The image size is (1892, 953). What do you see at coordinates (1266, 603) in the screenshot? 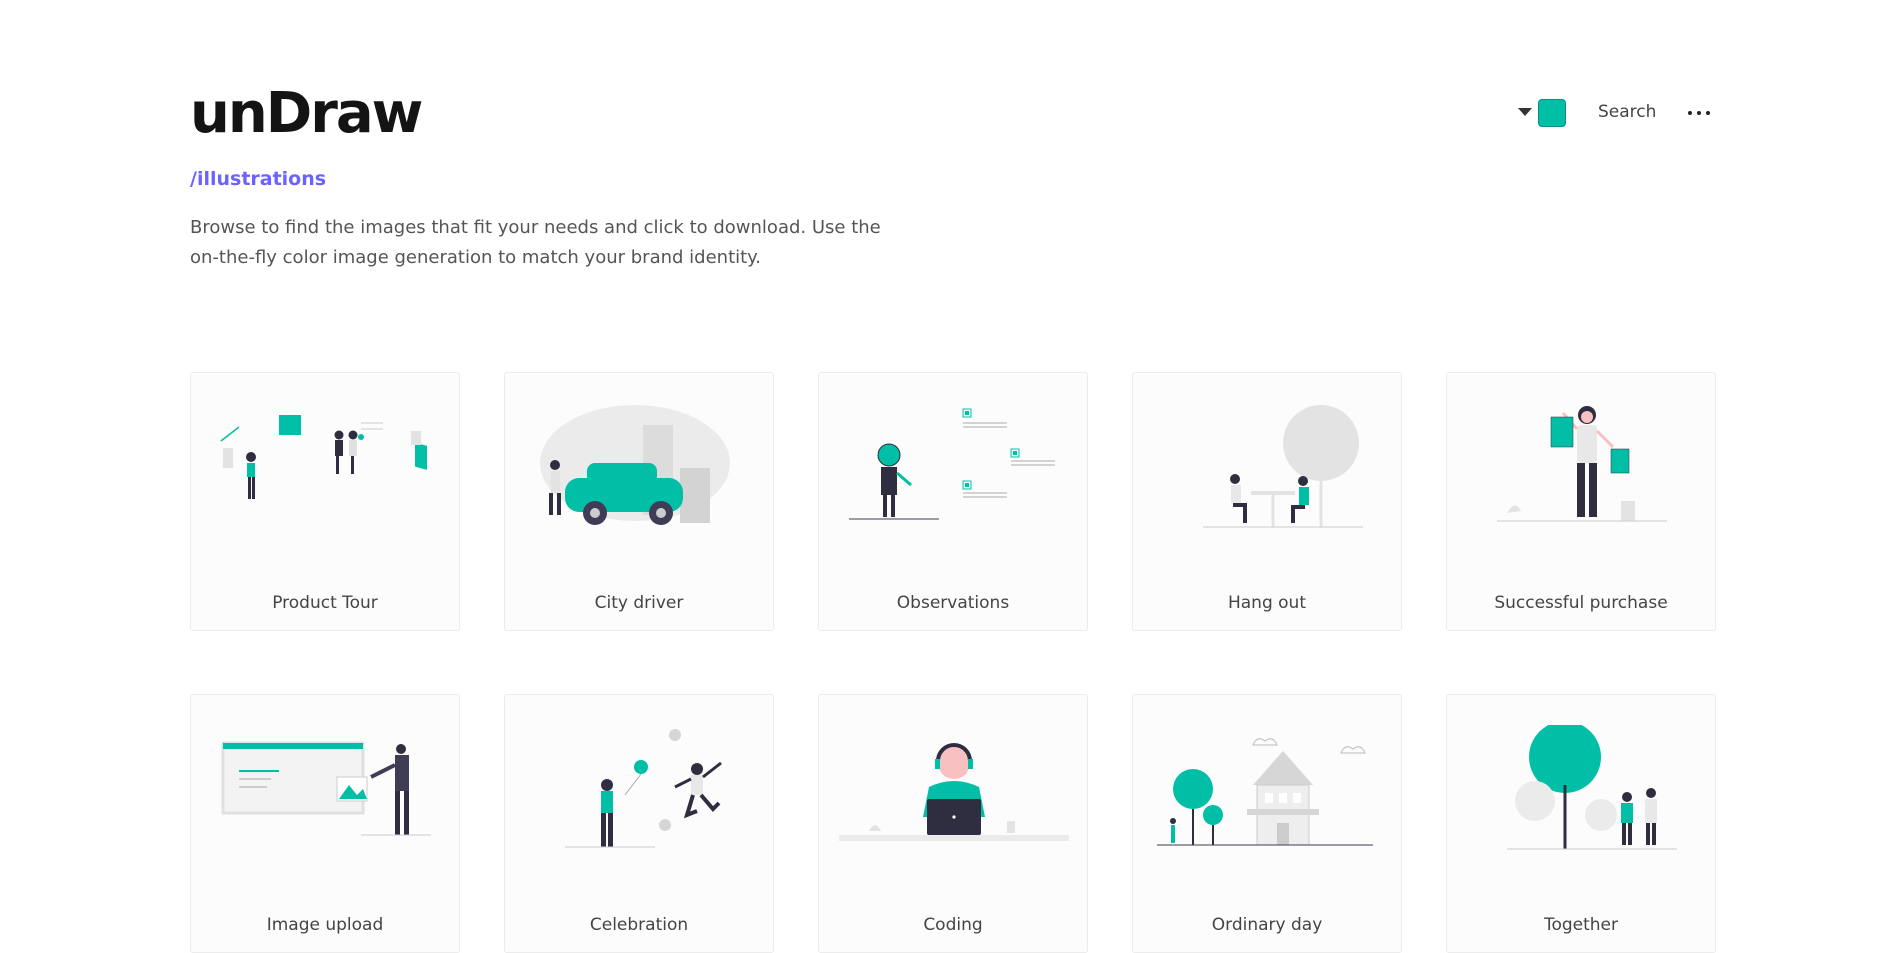
I see `card-title: Hang out` at bounding box center [1266, 603].